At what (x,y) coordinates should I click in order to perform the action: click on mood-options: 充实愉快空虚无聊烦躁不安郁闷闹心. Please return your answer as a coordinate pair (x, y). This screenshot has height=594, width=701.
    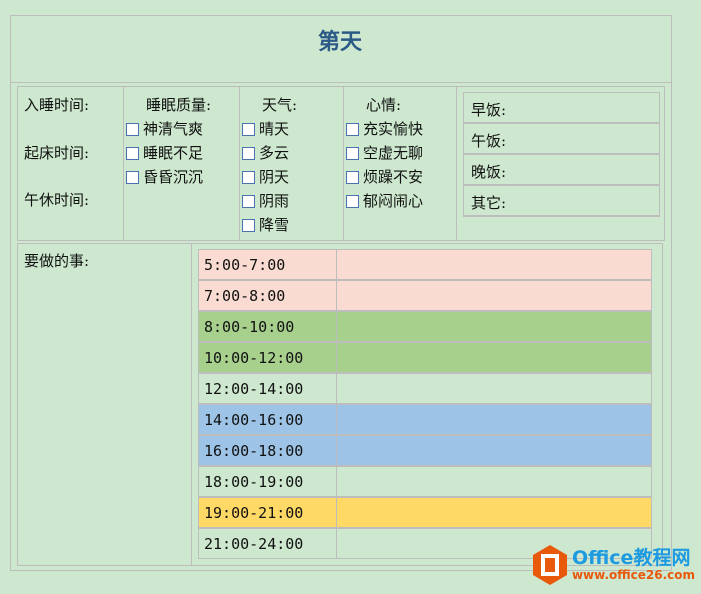
    Looking at the image, I should click on (384, 165).